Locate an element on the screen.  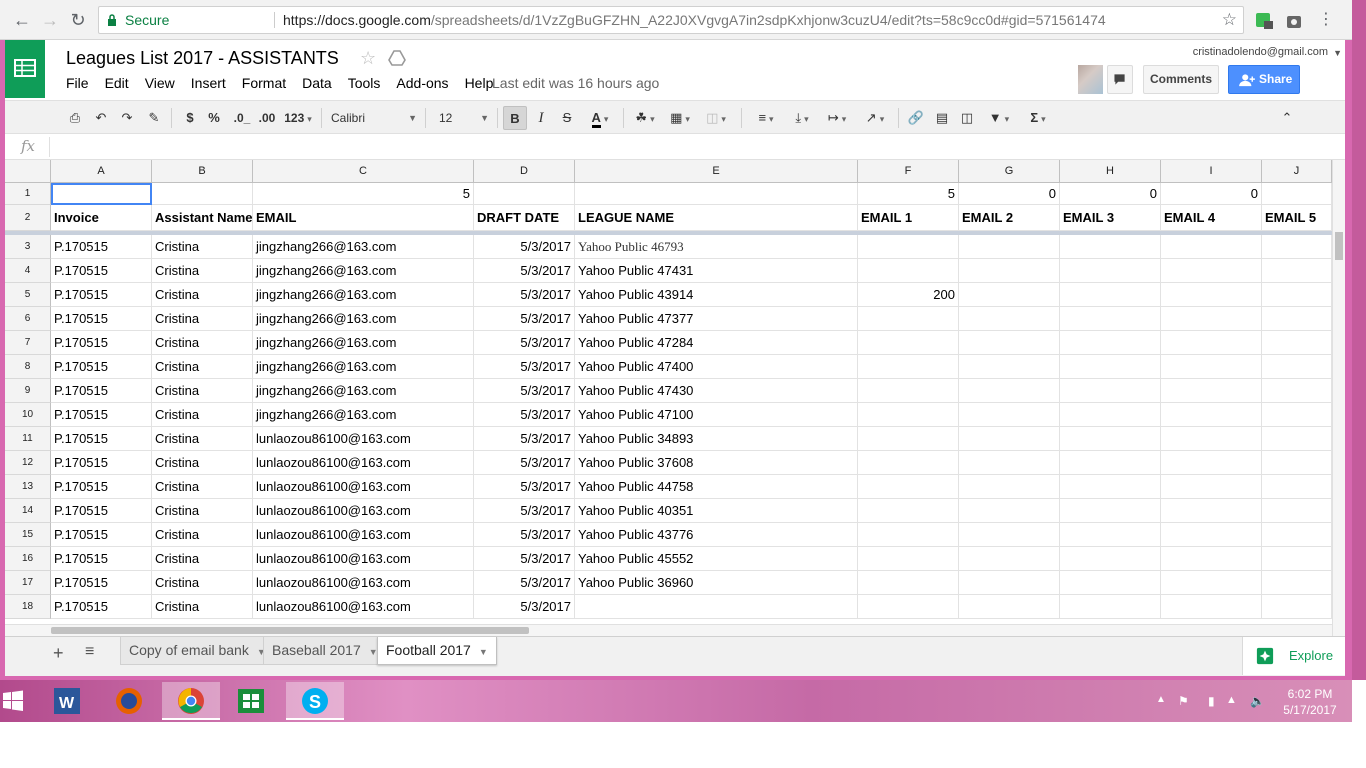
column-header-e: E is located at coordinates (716, 171).